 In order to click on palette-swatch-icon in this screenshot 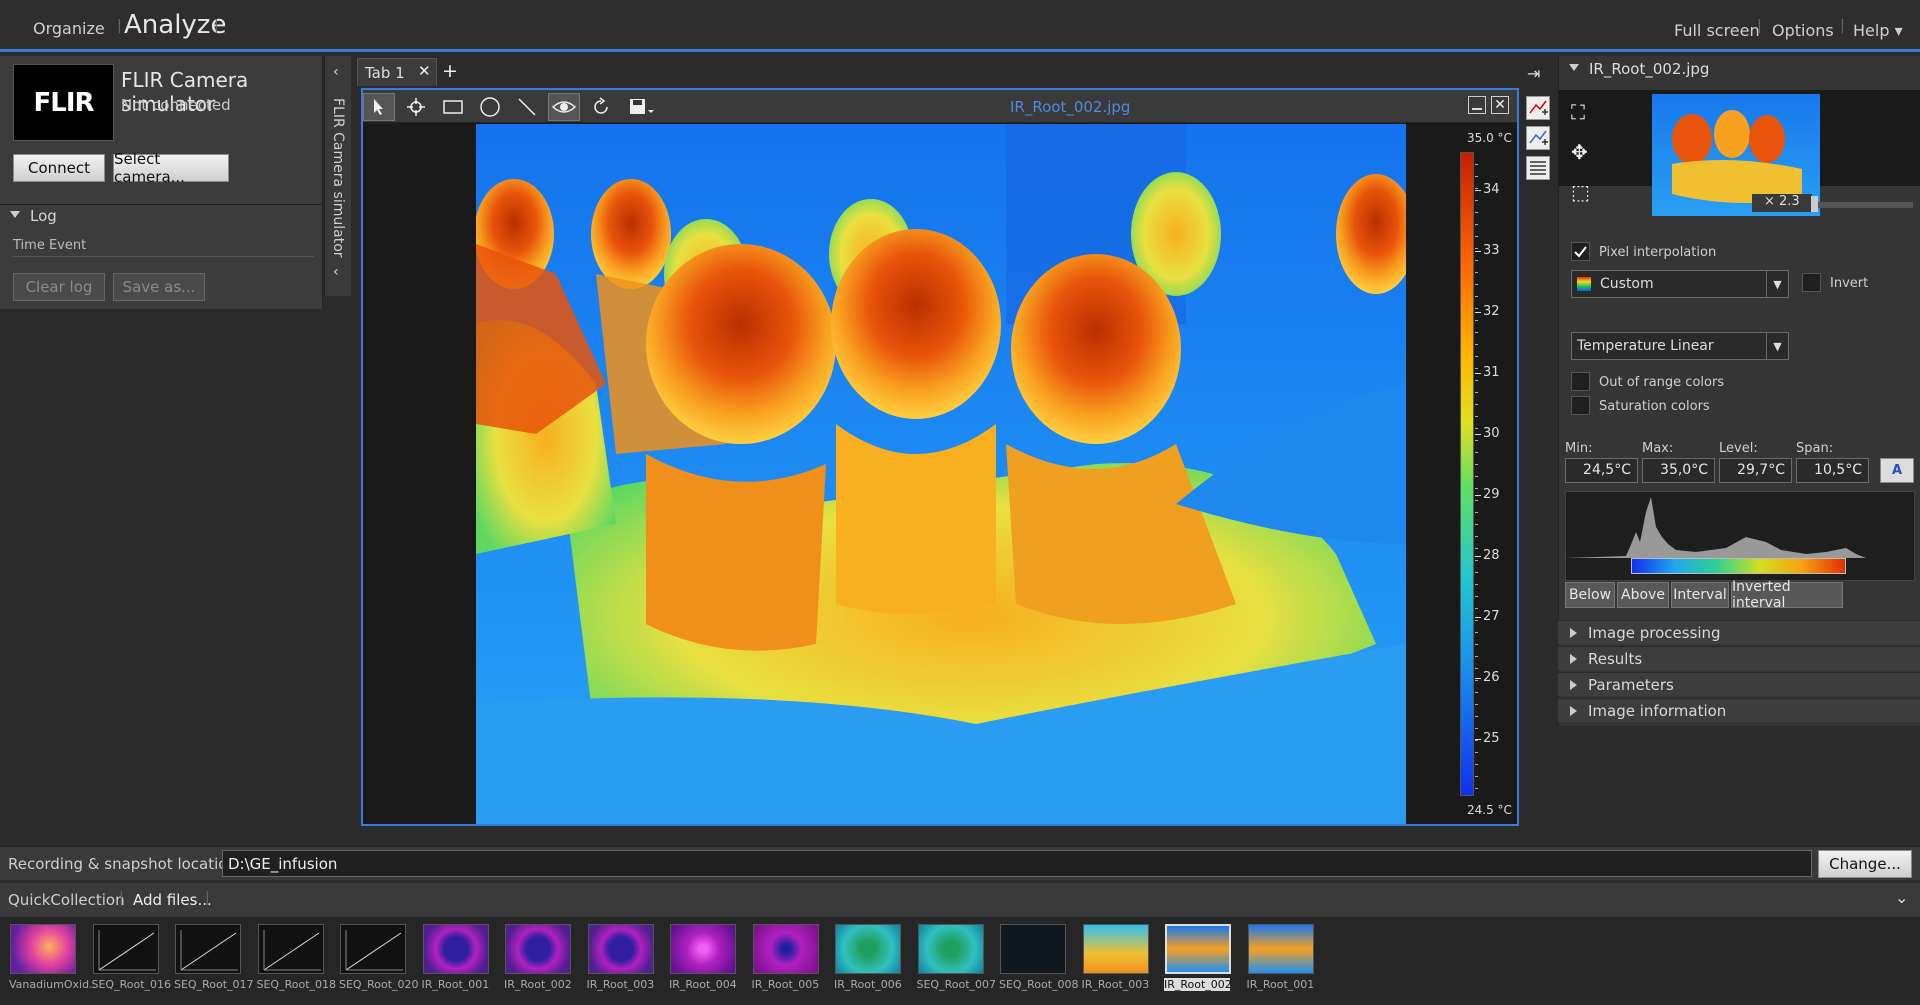, I will do `click(1584, 284)`.